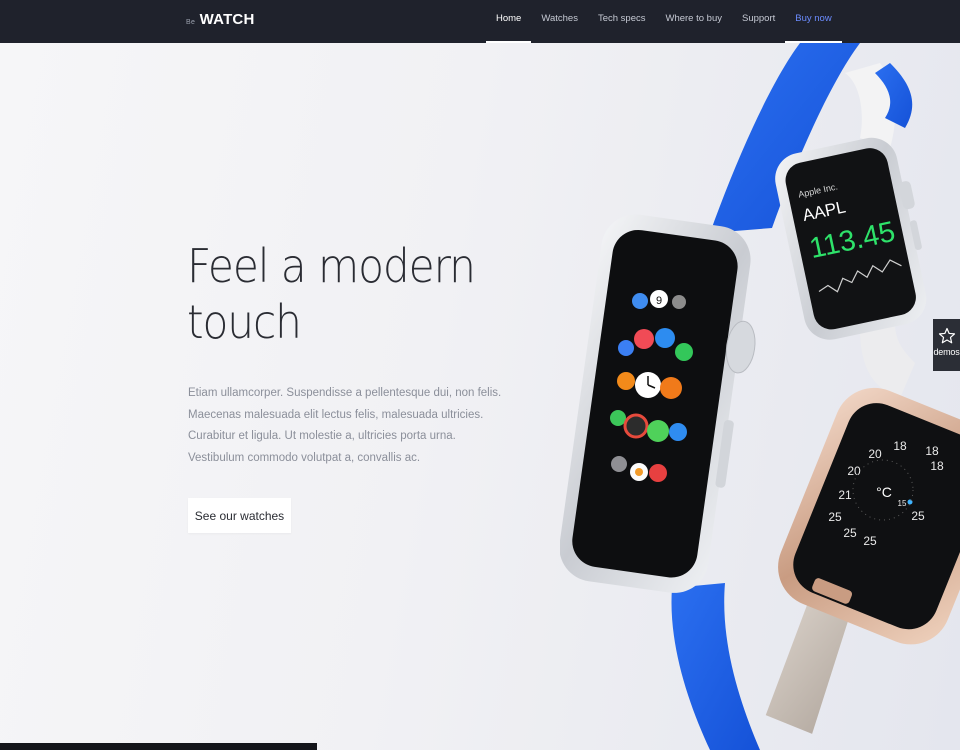  What do you see at coordinates (559, 21) in the screenshot?
I see `nav-watches: Watches` at bounding box center [559, 21].